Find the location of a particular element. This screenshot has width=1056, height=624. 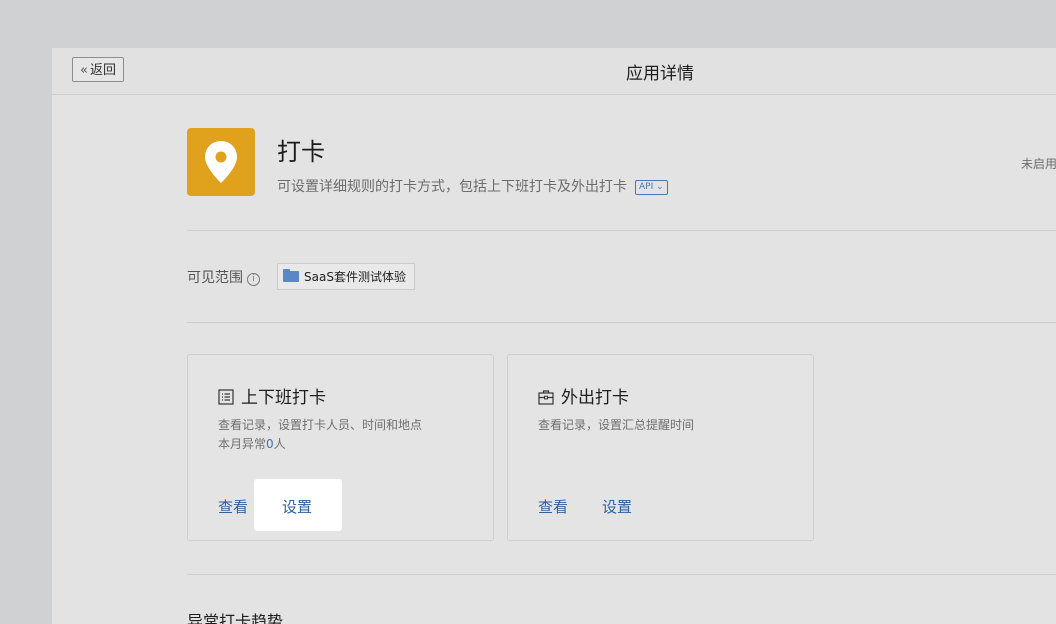

card-description-line: 查看记录，设置打卡人员、时间和地点 is located at coordinates (320, 425).